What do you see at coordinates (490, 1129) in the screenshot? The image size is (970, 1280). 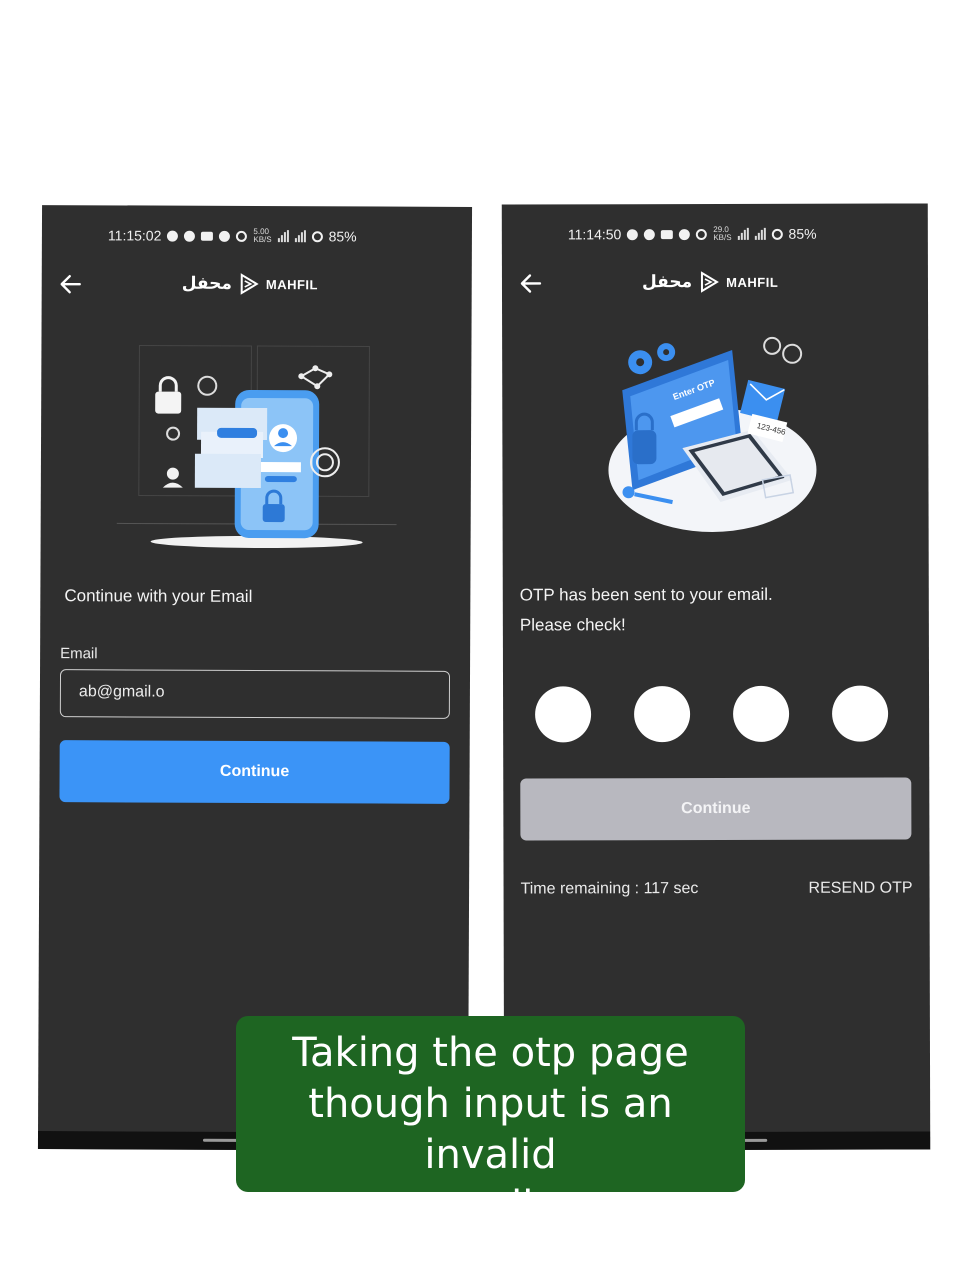 I see `caption-line-2: though input is an invalid` at bounding box center [490, 1129].